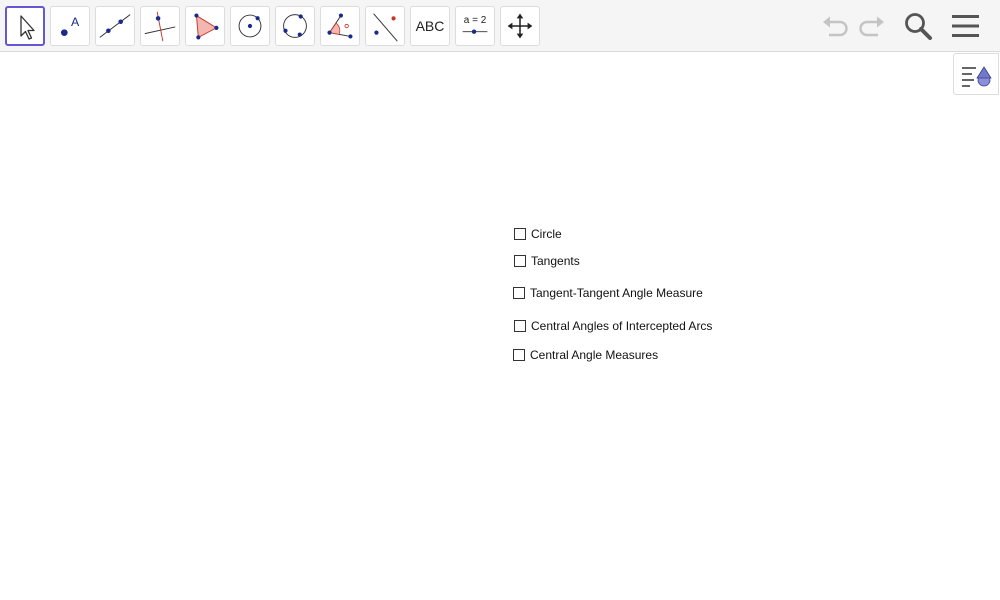 Image resolution: width=1000 pixels, height=600 pixels. I want to click on style-bar-toggle-button, so click(976, 74).